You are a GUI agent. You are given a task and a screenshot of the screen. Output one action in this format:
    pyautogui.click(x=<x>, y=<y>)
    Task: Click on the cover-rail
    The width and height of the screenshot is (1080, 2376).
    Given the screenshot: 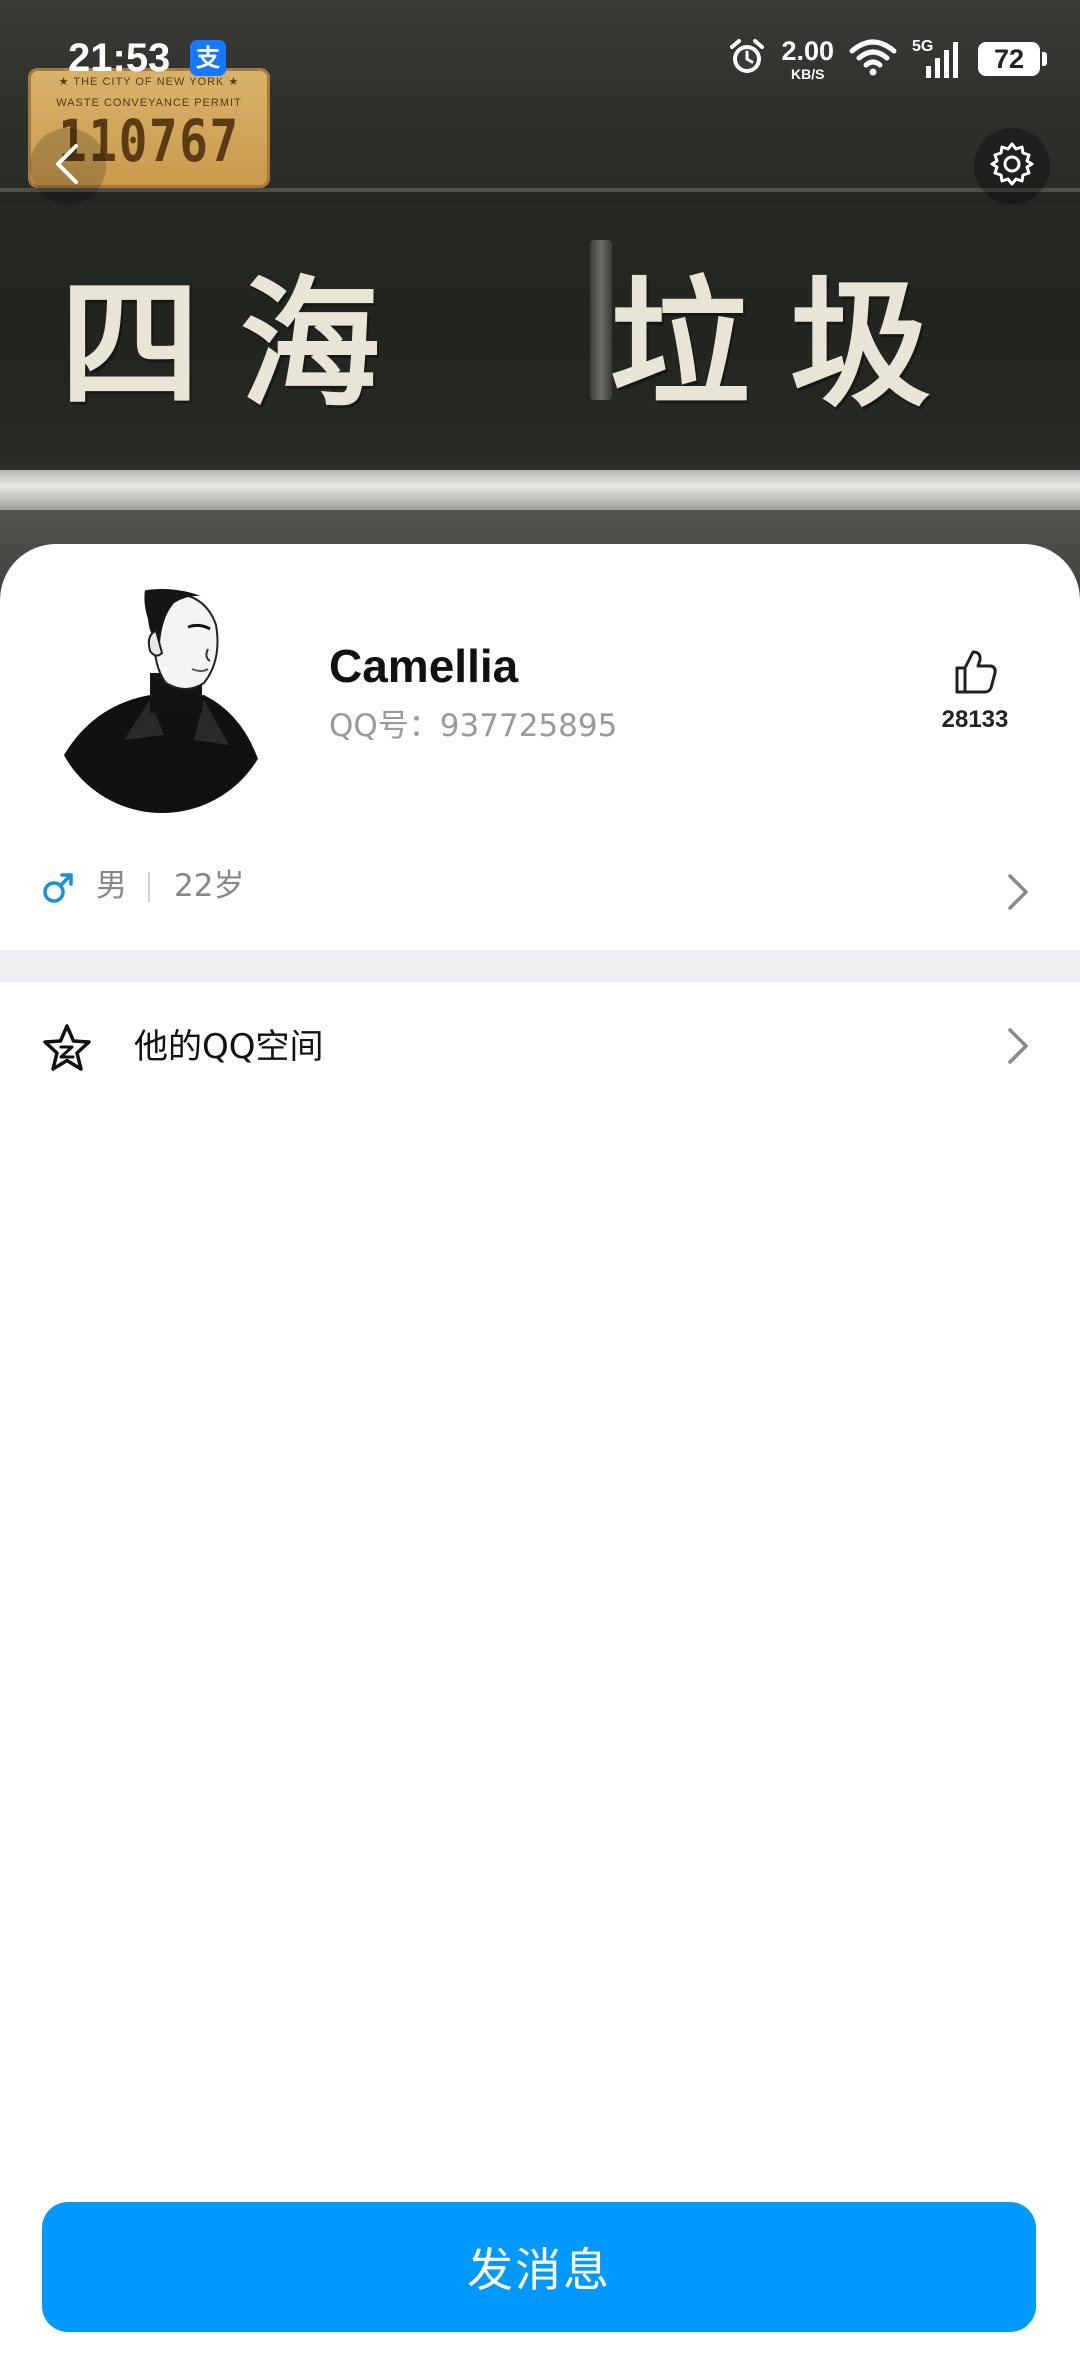 What is the action you would take?
    pyautogui.click(x=540, y=490)
    